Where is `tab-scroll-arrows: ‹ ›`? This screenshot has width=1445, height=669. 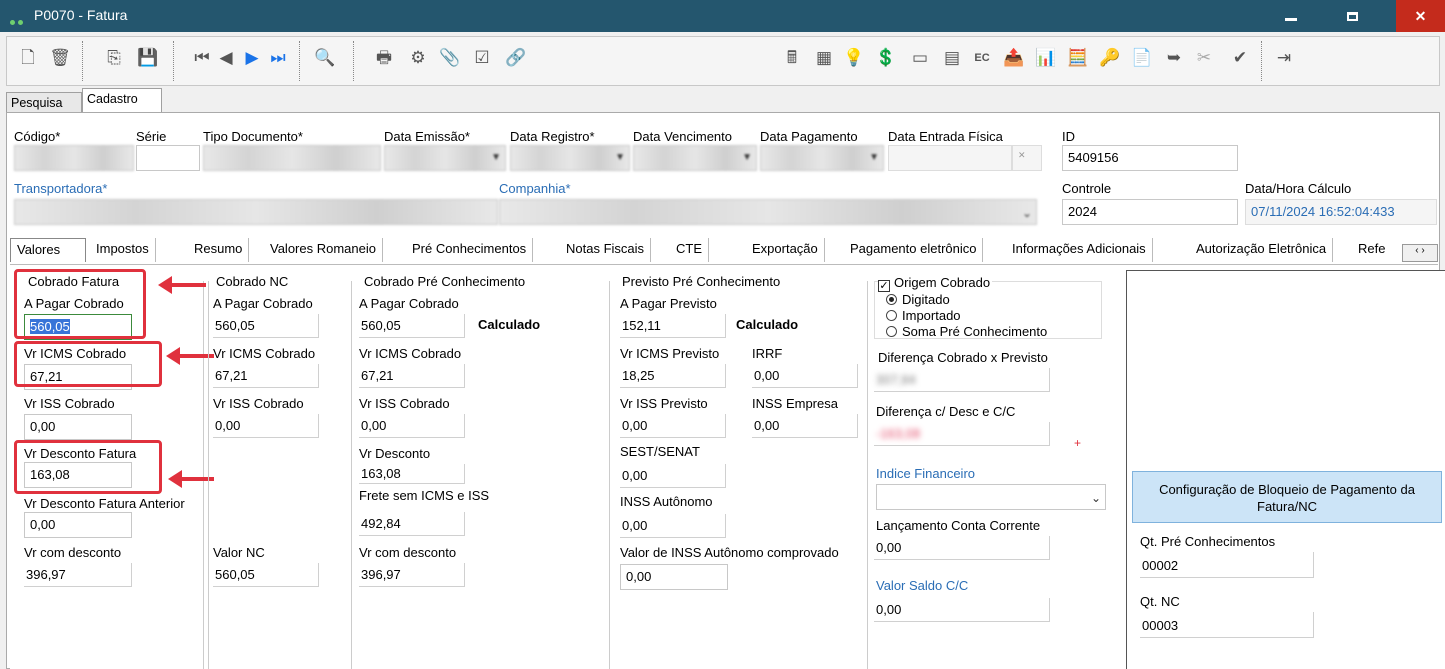 tab-scroll-arrows: ‹ › is located at coordinates (1420, 253).